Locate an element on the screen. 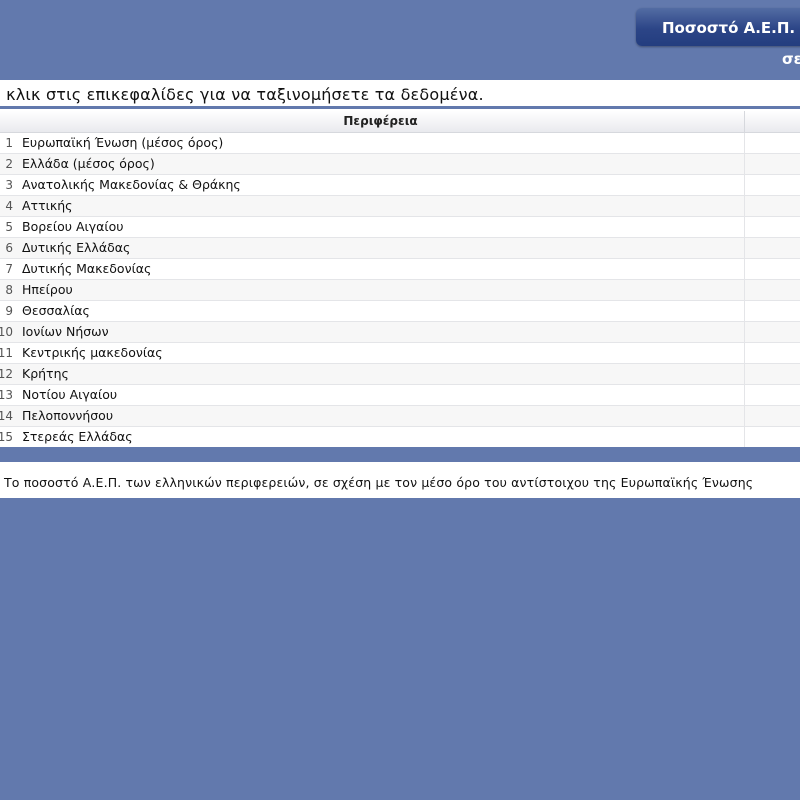  column-header-value is located at coordinates (772, 121).